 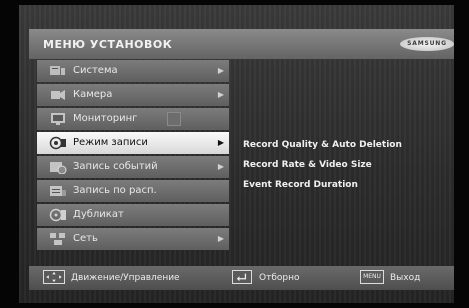 What do you see at coordinates (322, 185) in the screenshot?
I see `submenu-item-event-duration: Event Record Duration` at bounding box center [322, 185].